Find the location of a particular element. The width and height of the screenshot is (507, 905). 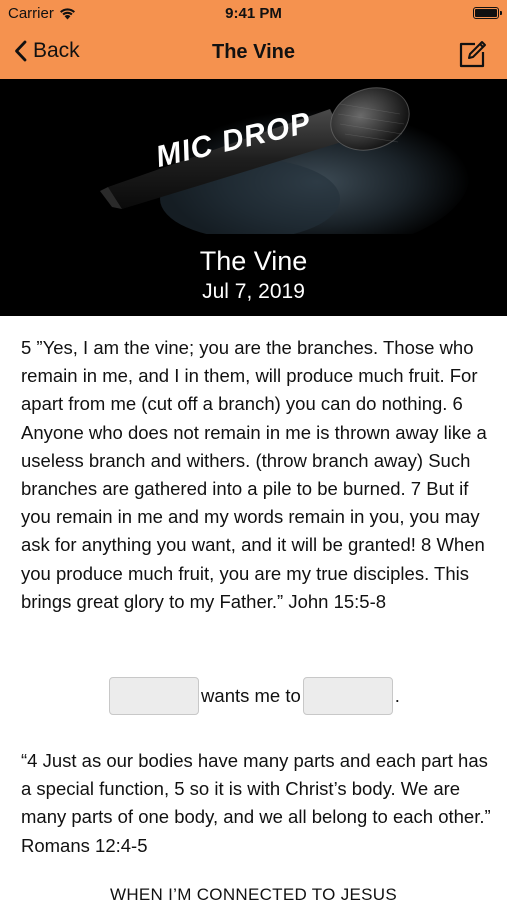

fill-in-text: wants me to is located at coordinates (251, 695).